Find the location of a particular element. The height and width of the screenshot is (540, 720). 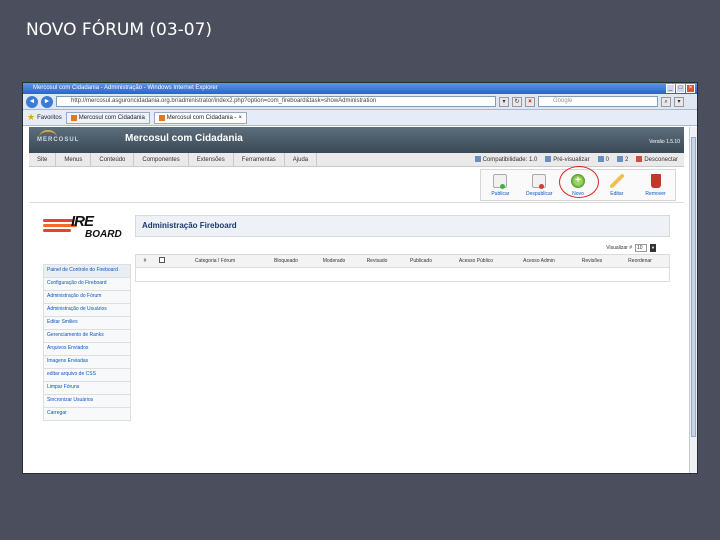

stop-icon: × is located at coordinates (530, 101).